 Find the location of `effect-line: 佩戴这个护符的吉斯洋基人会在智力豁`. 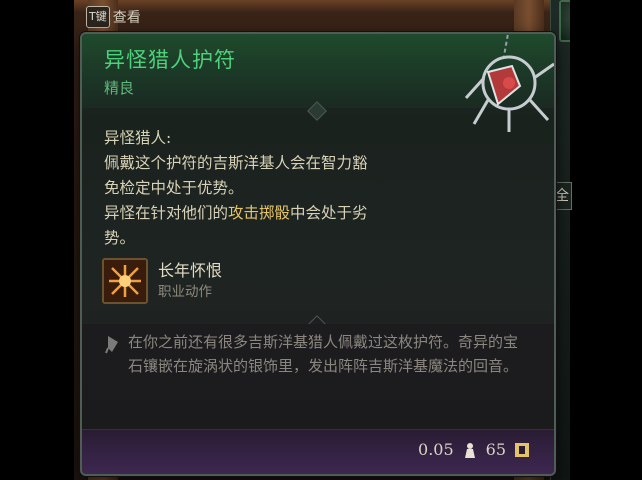

effect-line: 佩戴这个护符的吉斯洋基人会在智力豁 is located at coordinates (236, 163).